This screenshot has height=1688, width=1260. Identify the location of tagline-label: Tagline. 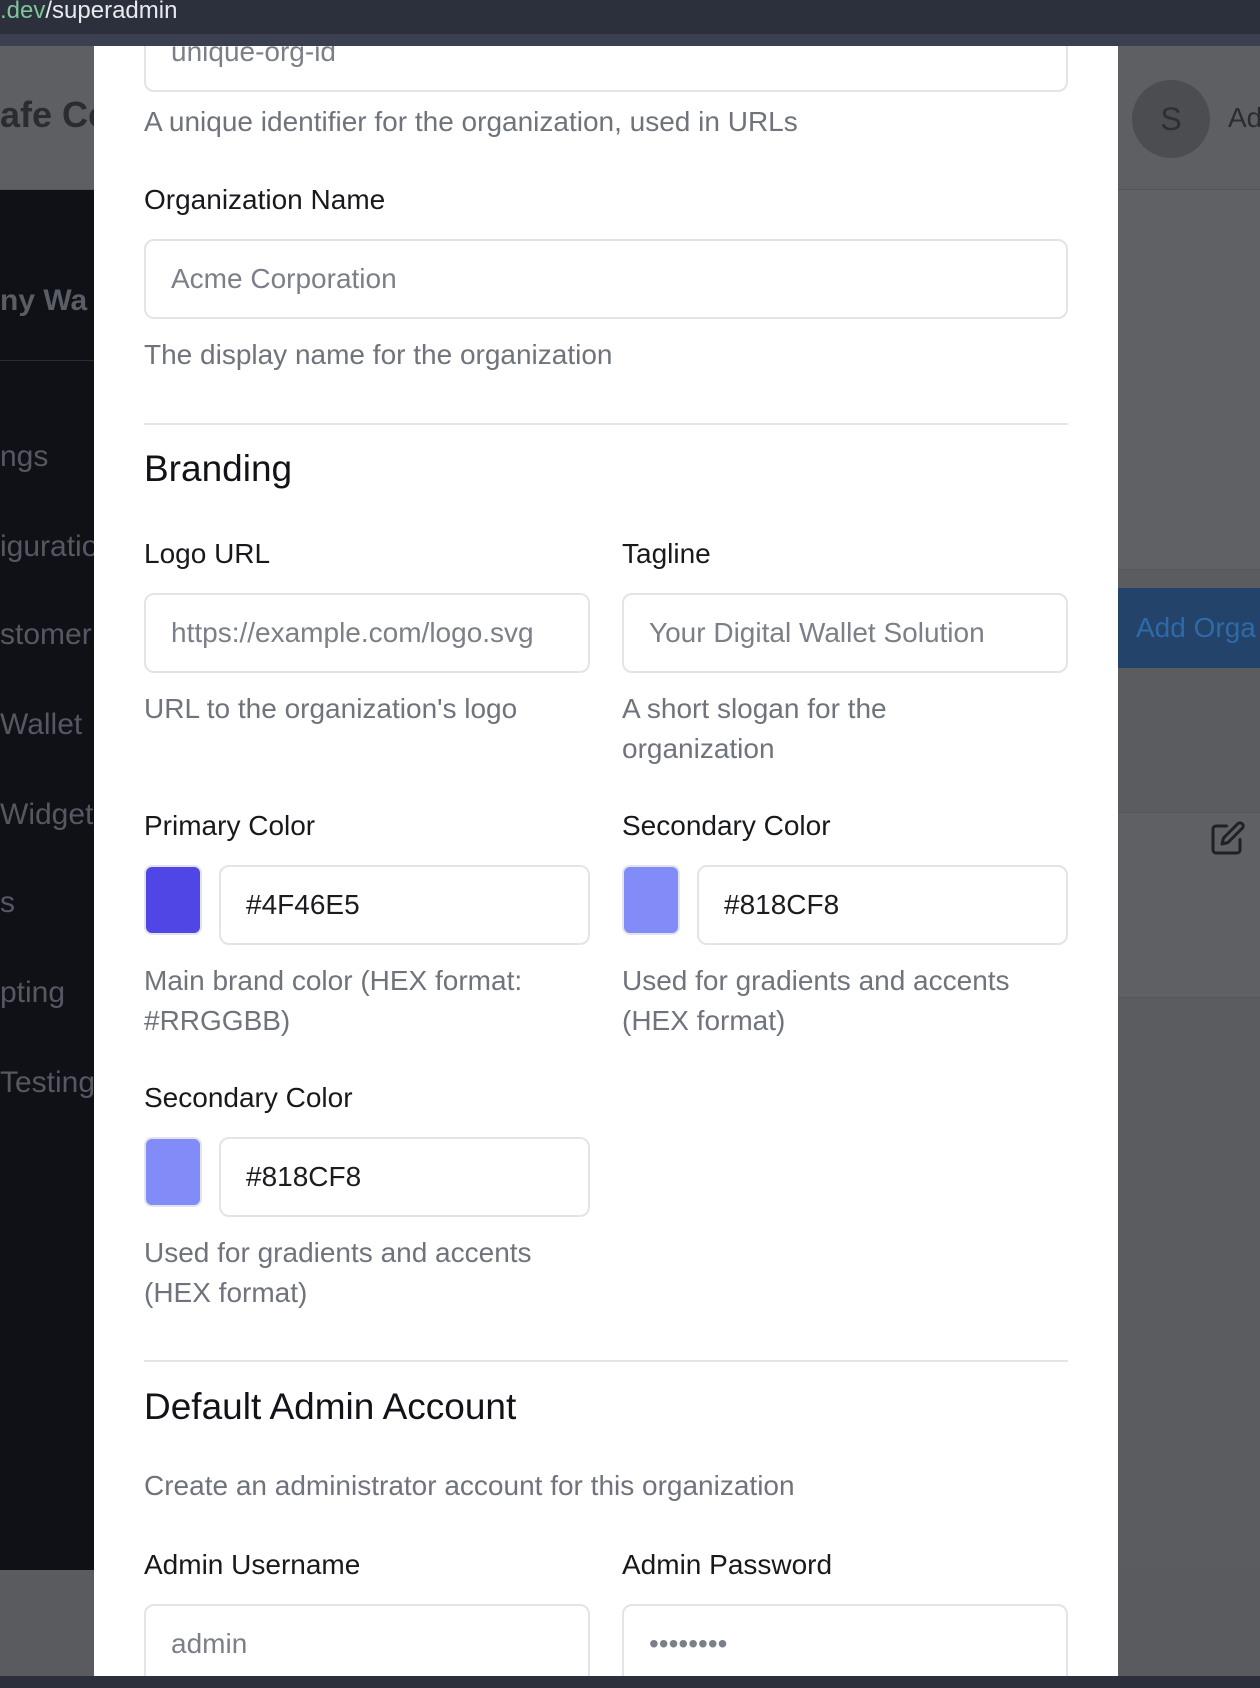
(666, 553).